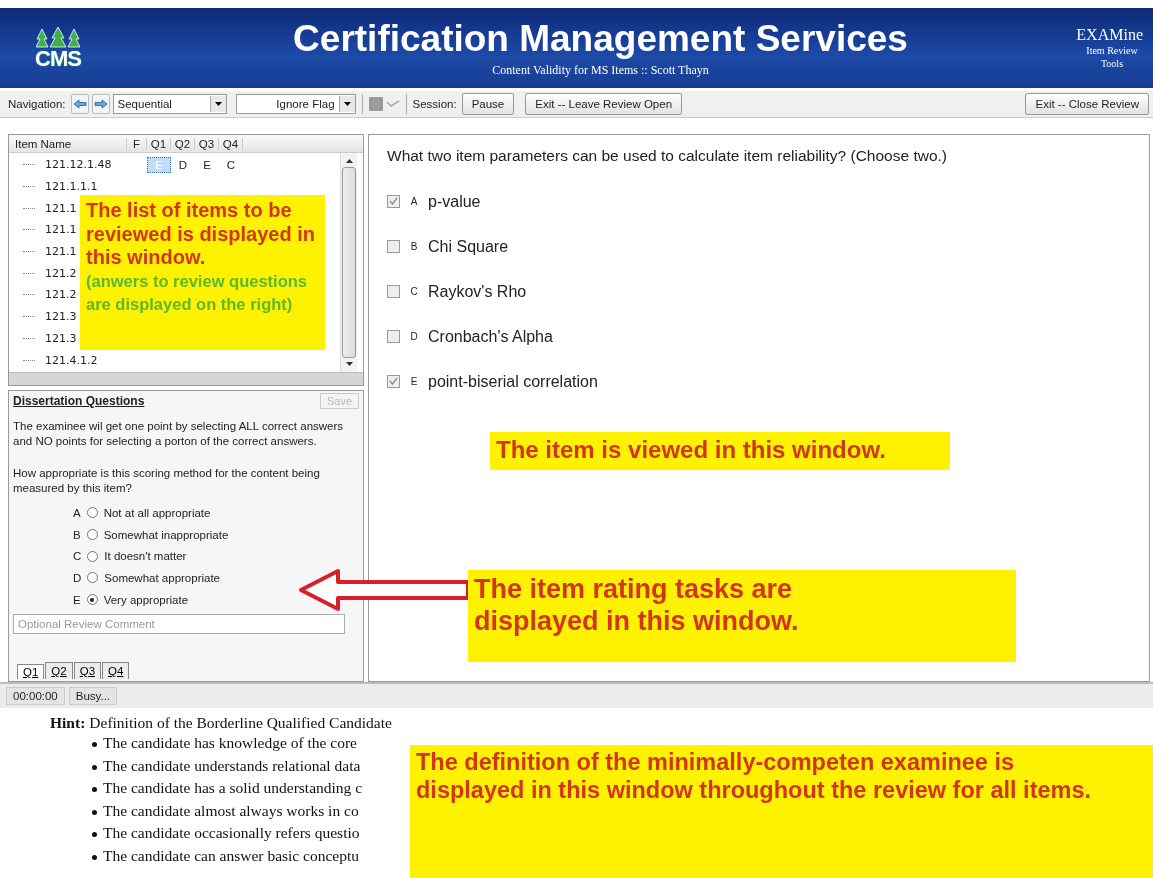 Image resolution: width=1153 pixels, height=878 pixels. What do you see at coordinates (186, 378) in the screenshot?
I see `horizontal-scrollbar` at bounding box center [186, 378].